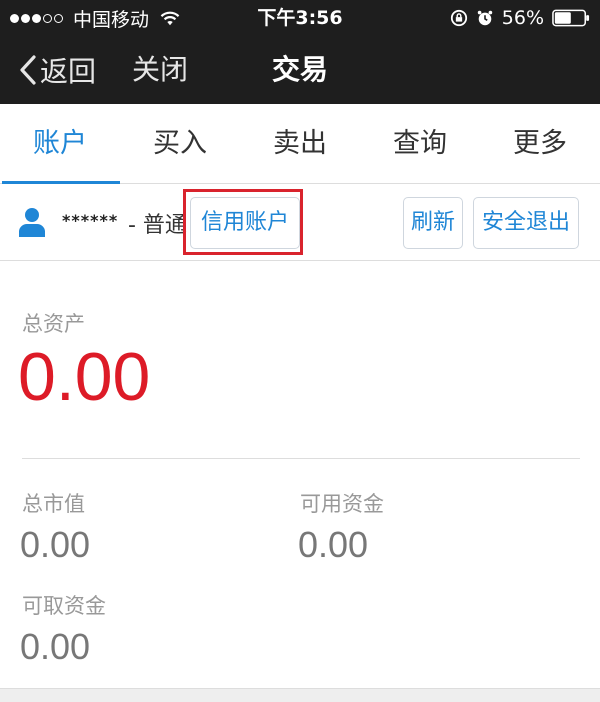  Describe the element at coordinates (540, 143) in the screenshot. I see `tab-more: 更多` at that location.